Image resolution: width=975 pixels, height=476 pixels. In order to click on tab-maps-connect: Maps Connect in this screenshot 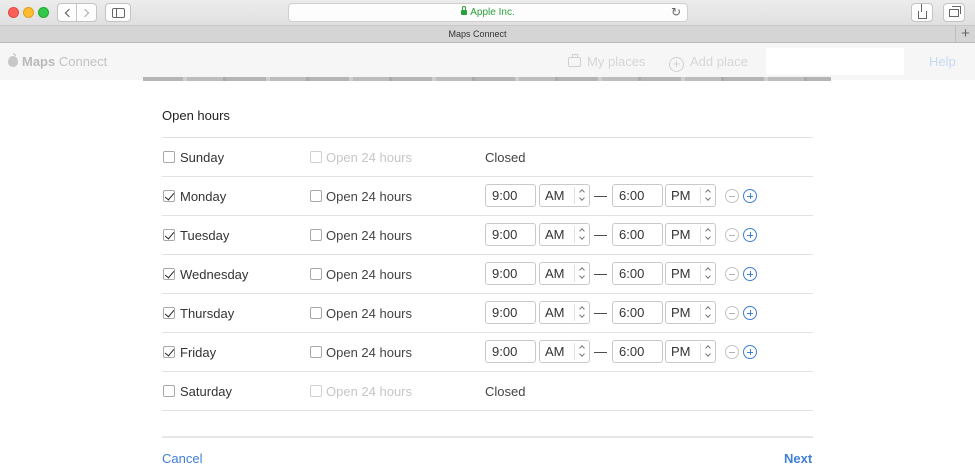, I will do `click(477, 34)`.